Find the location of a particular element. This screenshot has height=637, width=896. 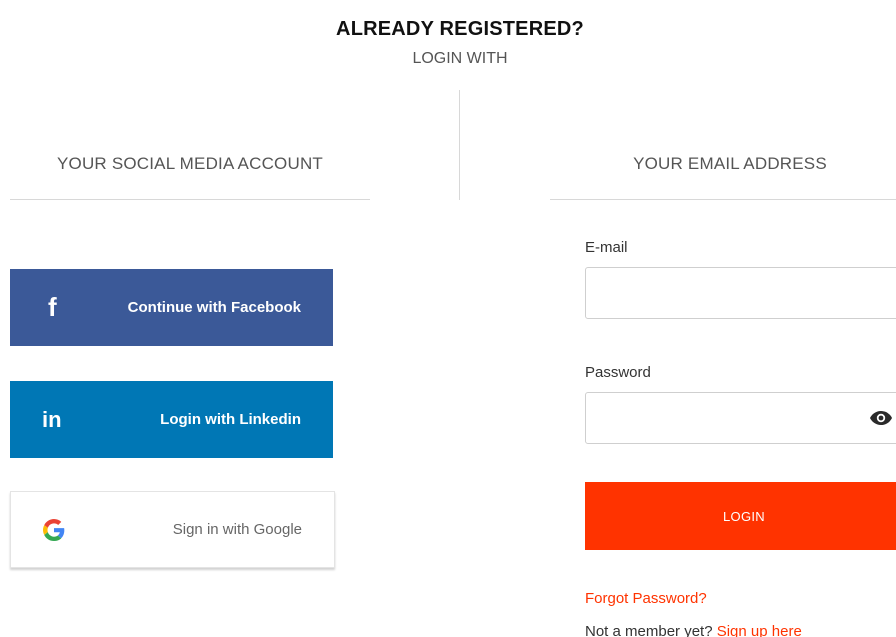

google-login-button: Sign in with Google is located at coordinates (172, 529).